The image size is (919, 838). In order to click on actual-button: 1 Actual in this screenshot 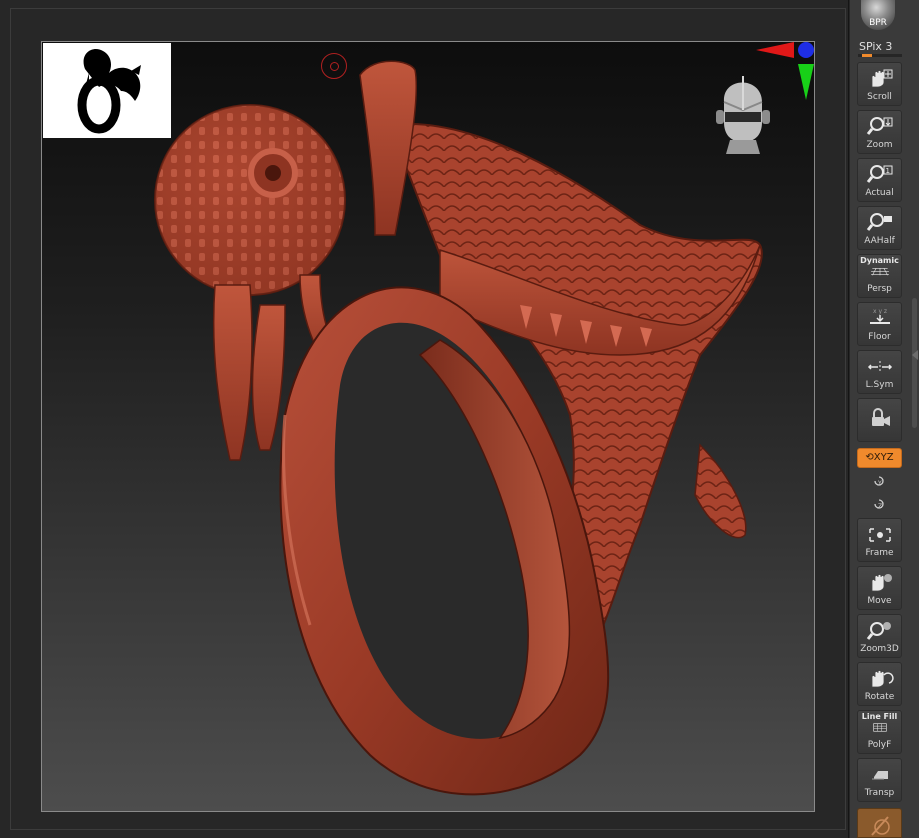, I will do `click(879, 180)`.